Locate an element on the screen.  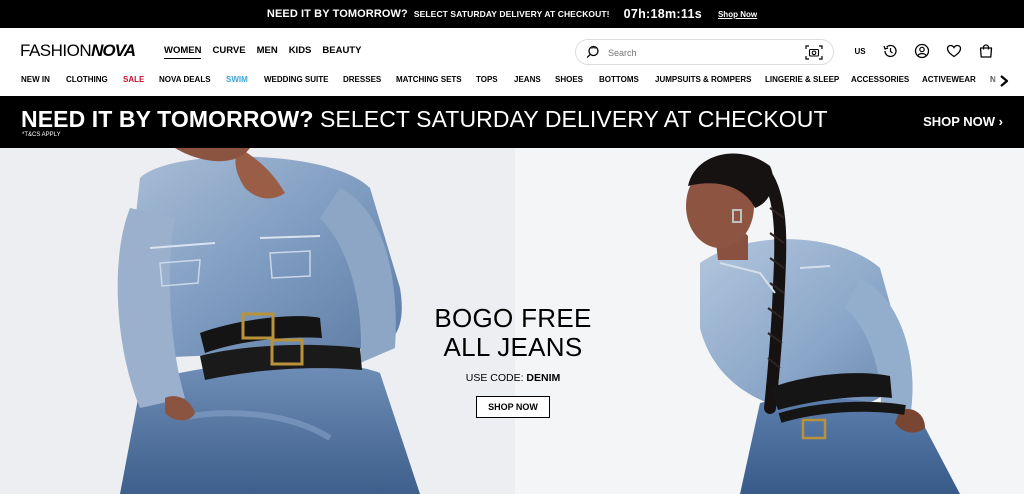
promo-terms: *T&CS APPLY is located at coordinates (41, 135).